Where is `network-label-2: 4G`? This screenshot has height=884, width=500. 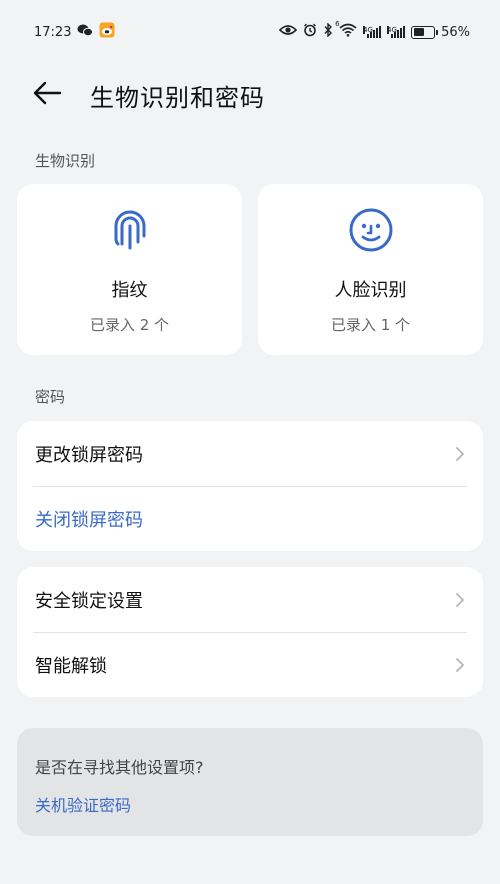 network-label-2: 4G is located at coordinates (392, 30).